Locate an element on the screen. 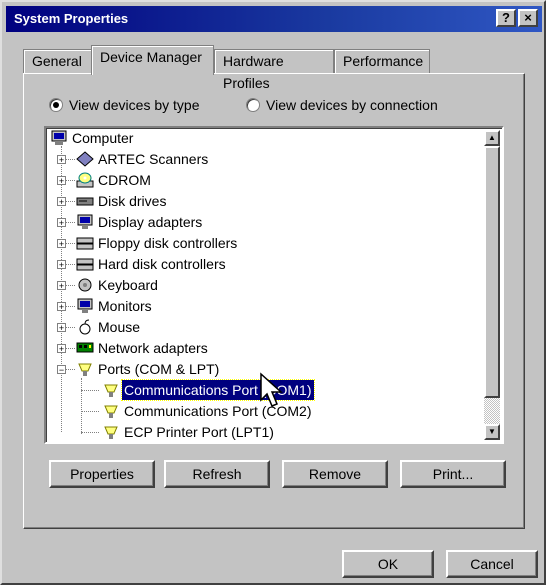  radio-label: View devices by type is located at coordinates (134, 105).